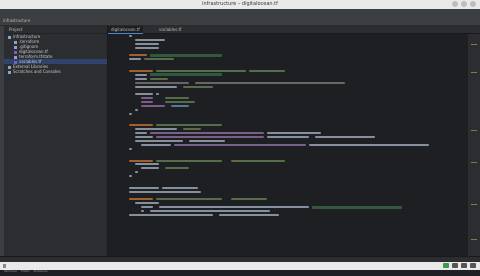 The width and height of the screenshot is (480, 276). What do you see at coordinates (170, 29) in the screenshot?
I see `editor-tab: variables.tf` at bounding box center [170, 29].